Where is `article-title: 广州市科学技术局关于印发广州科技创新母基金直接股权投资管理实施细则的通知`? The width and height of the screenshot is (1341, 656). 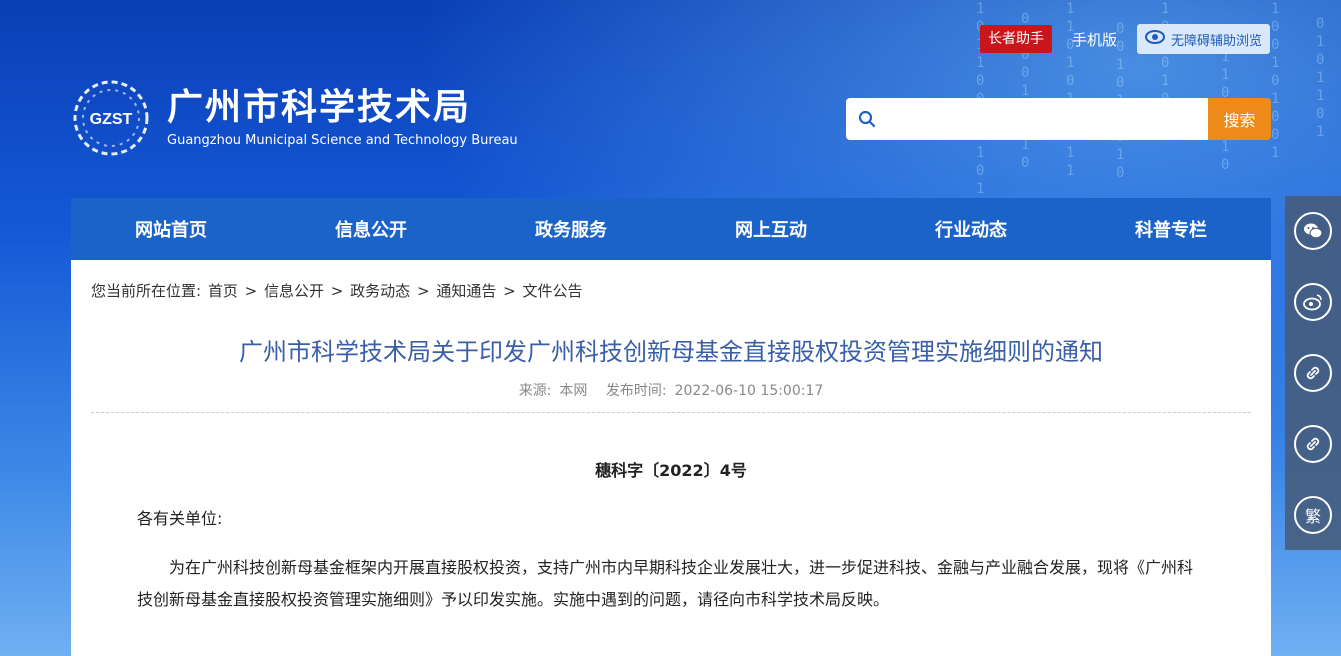 article-title: 广州市科学技术局关于印发广州科技创新母基金直接股权投资管理实施细则的通知 is located at coordinates (671, 352).